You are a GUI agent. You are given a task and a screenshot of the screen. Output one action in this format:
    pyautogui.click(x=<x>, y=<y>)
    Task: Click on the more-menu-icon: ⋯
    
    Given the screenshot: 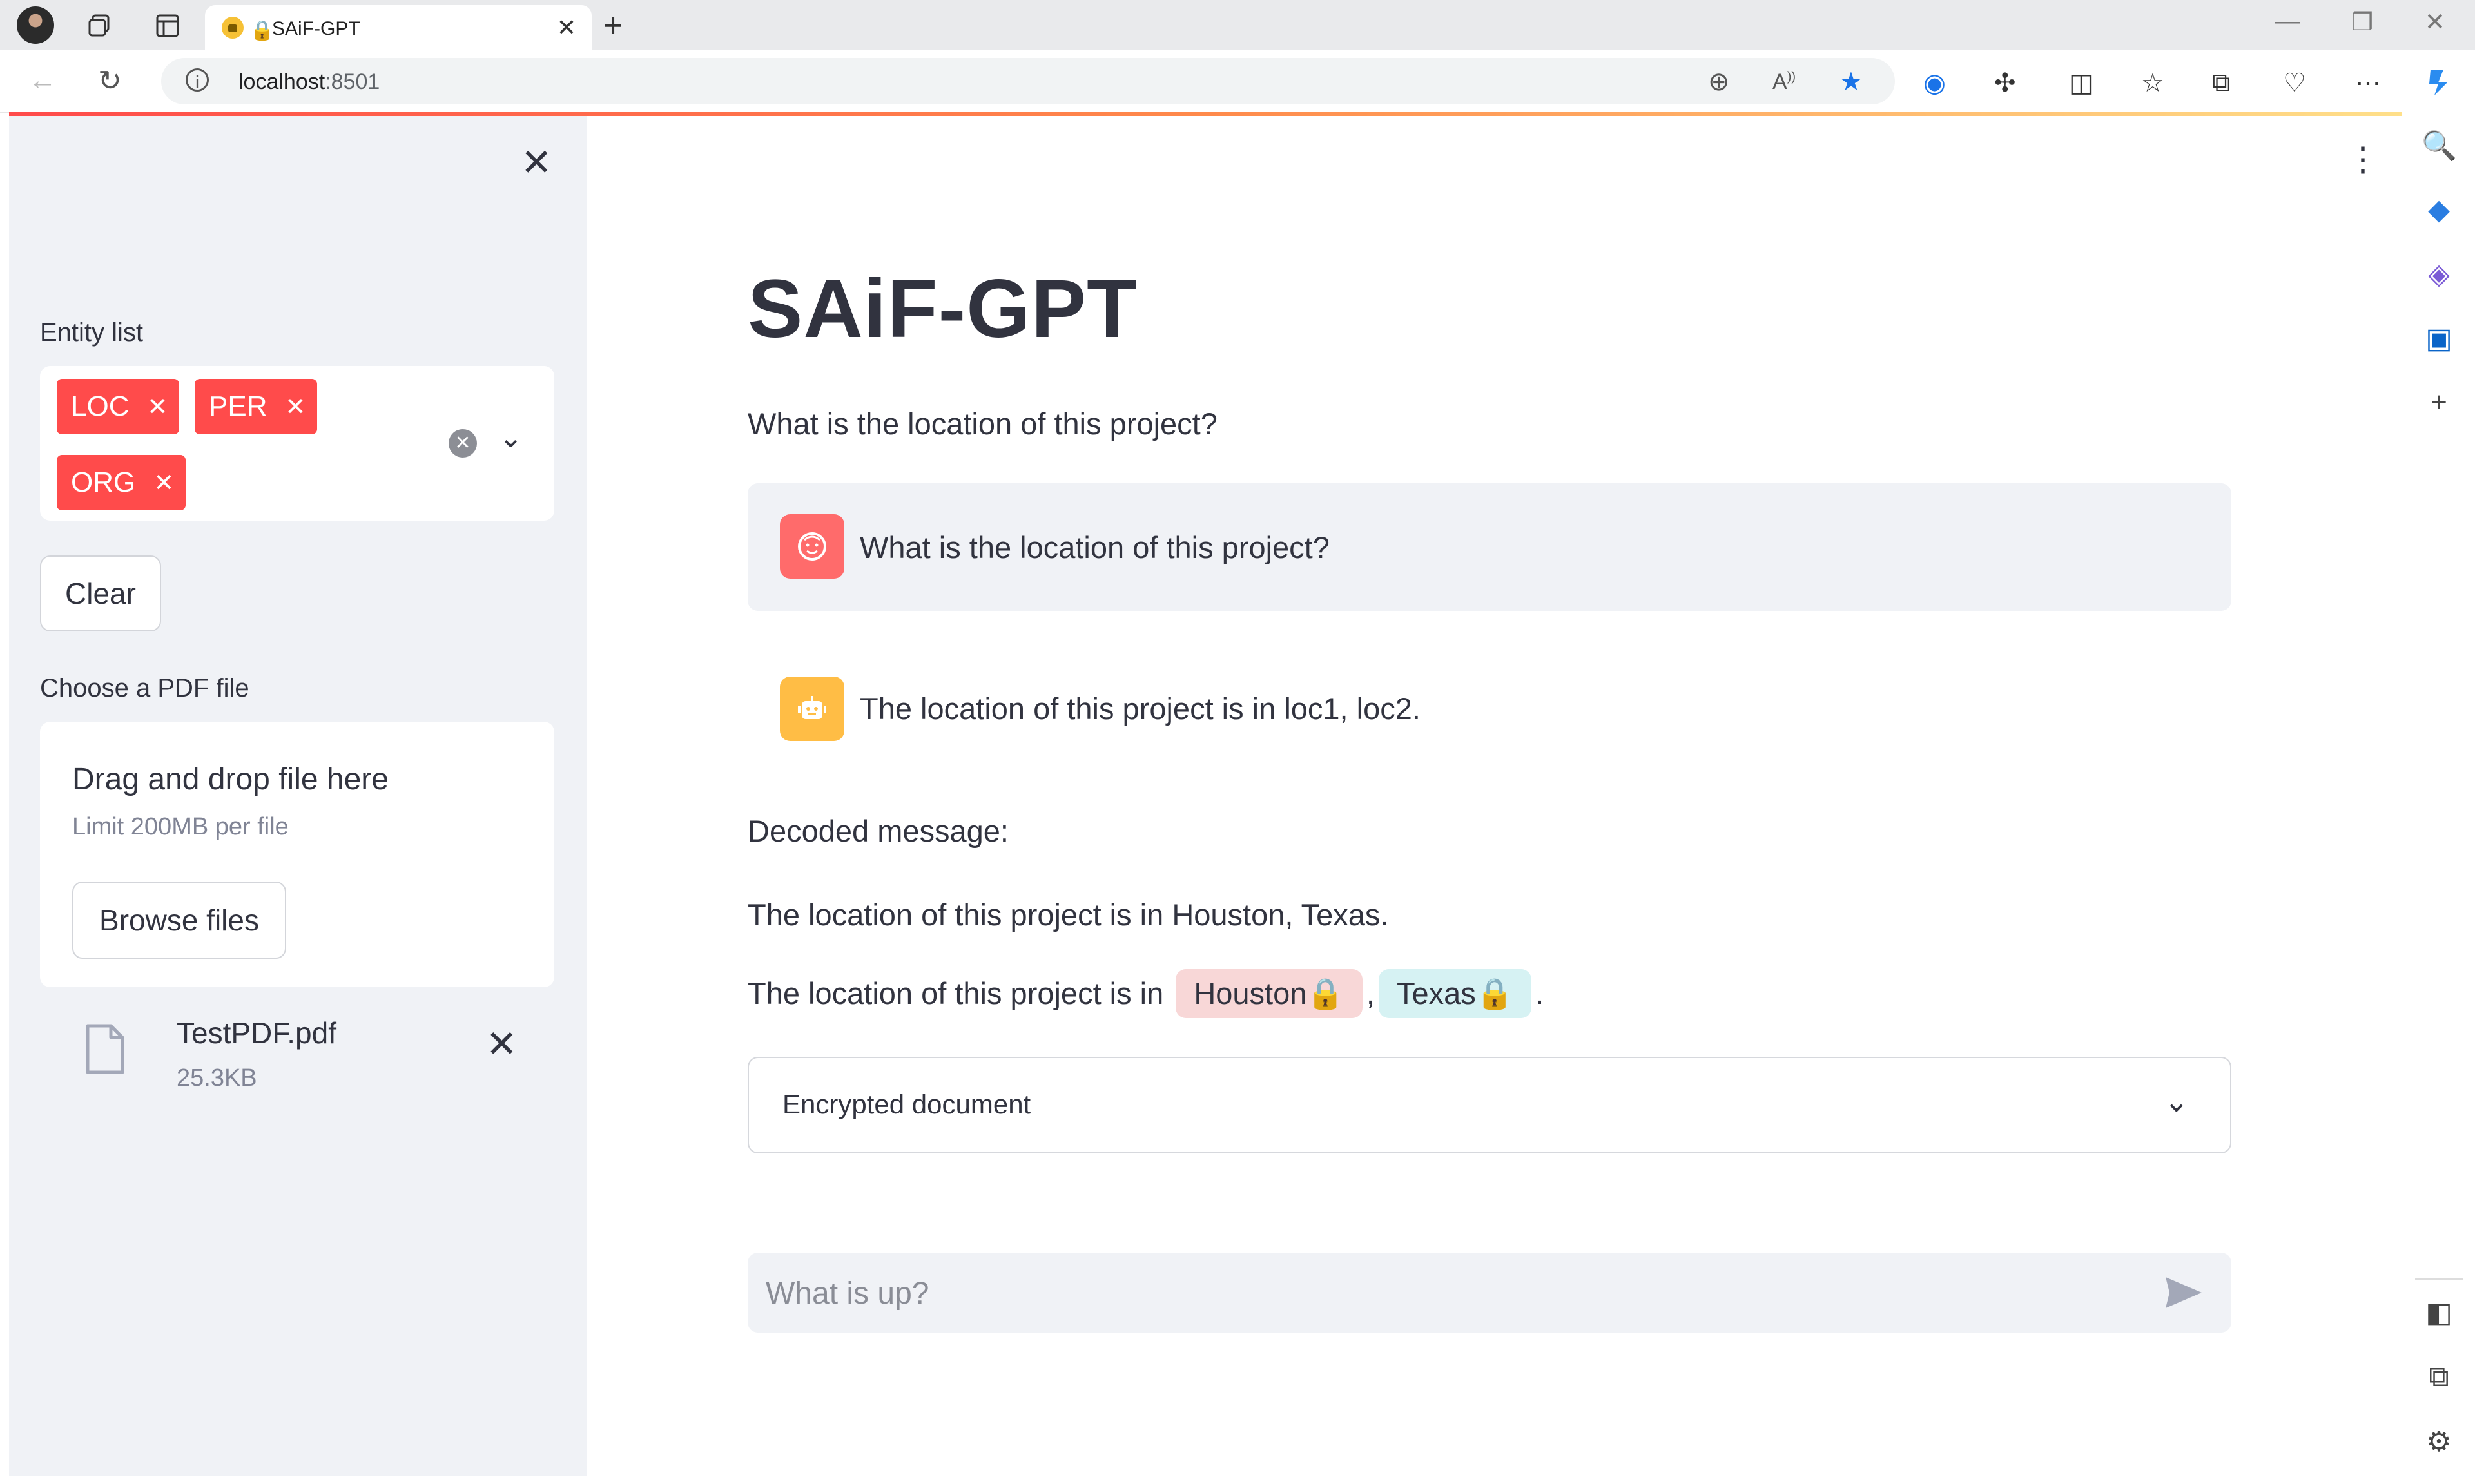 What is the action you would take?
    pyautogui.click(x=2368, y=83)
    